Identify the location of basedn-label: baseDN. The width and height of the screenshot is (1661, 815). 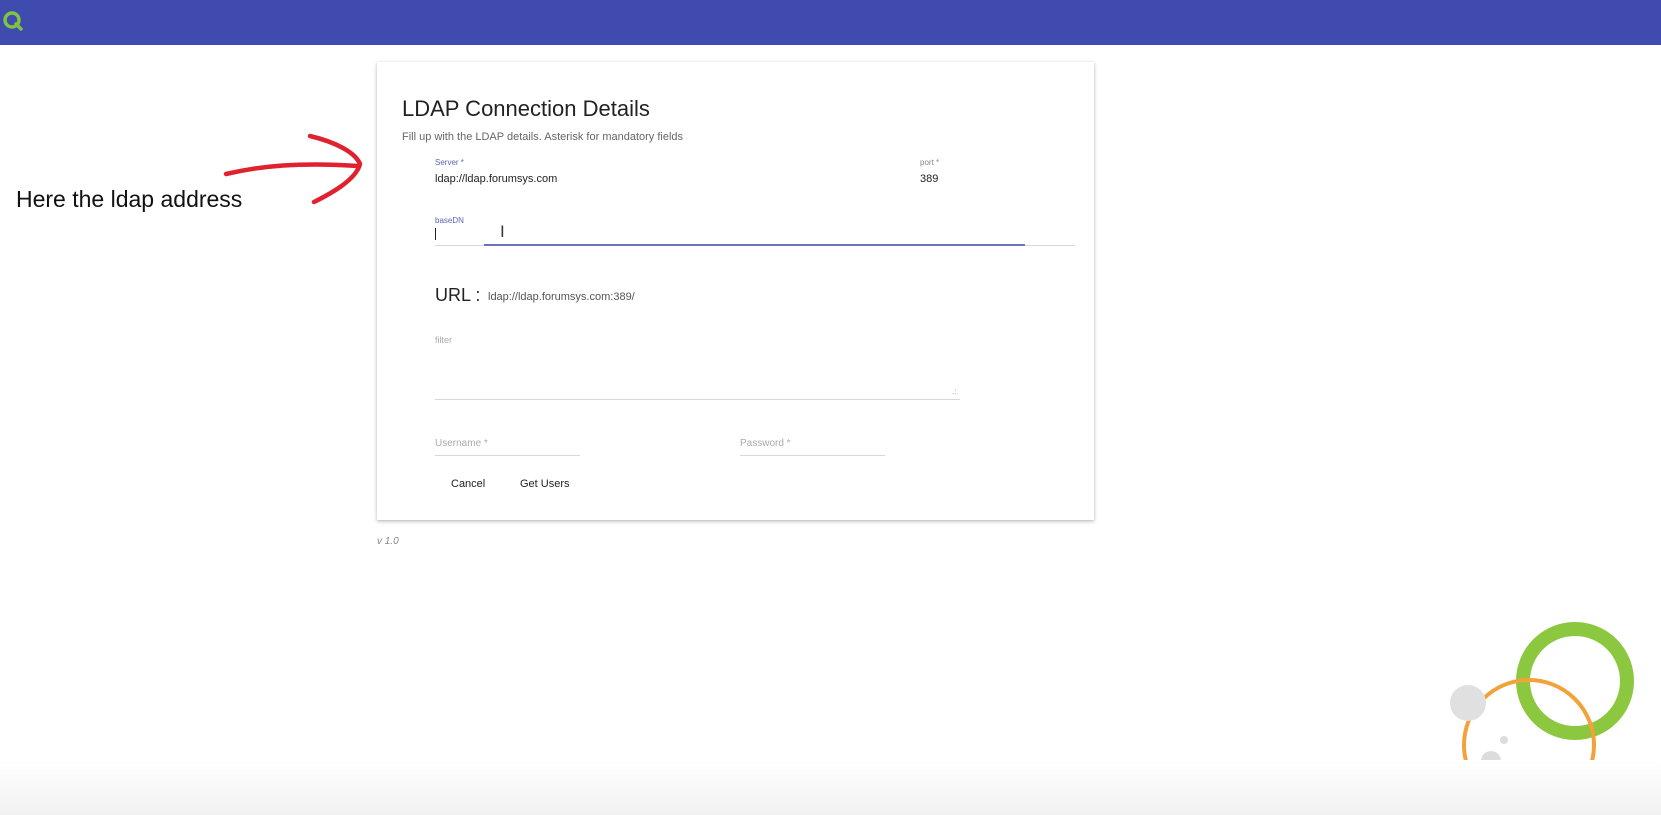
(449, 220).